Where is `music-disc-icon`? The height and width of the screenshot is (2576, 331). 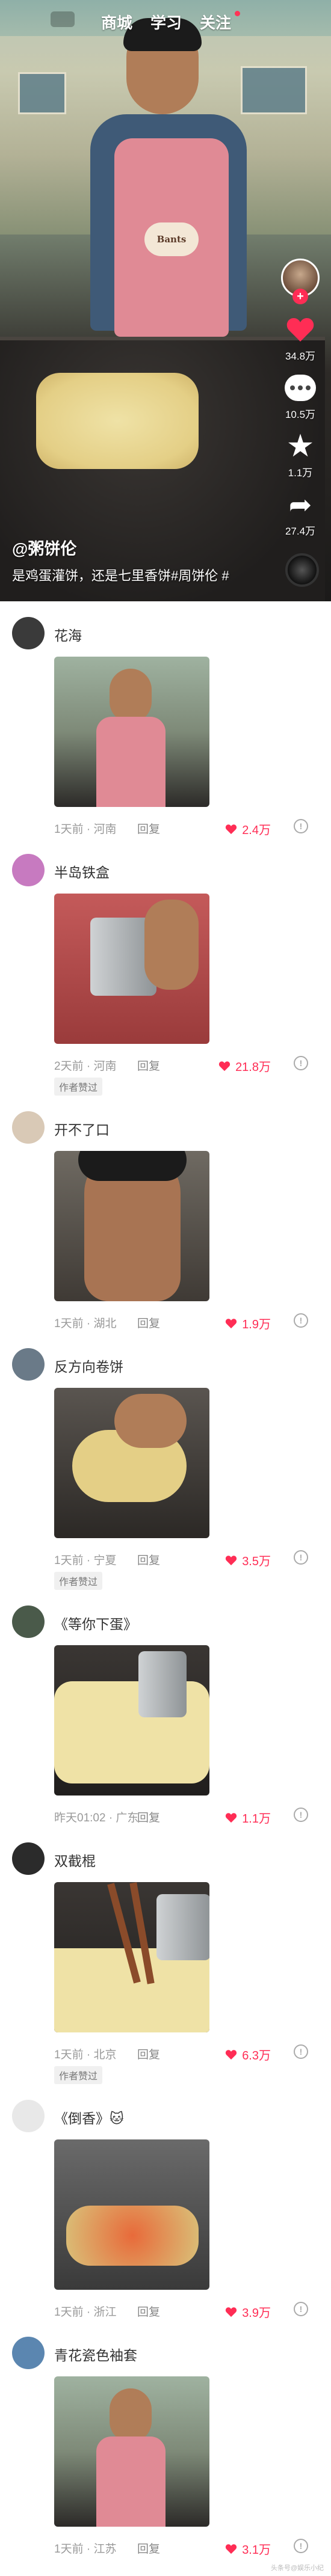 music-disc-icon is located at coordinates (302, 570).